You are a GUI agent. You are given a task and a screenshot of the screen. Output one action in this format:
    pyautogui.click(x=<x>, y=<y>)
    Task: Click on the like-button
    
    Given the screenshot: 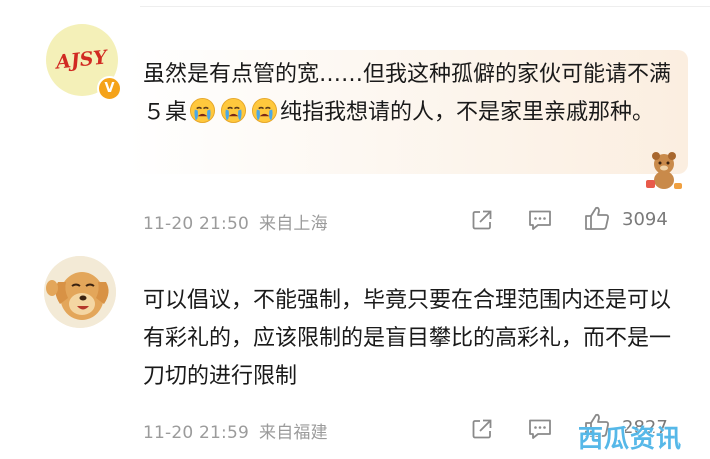 What is the action you would take?
    pyautogui.click(x=597, y=218)
    